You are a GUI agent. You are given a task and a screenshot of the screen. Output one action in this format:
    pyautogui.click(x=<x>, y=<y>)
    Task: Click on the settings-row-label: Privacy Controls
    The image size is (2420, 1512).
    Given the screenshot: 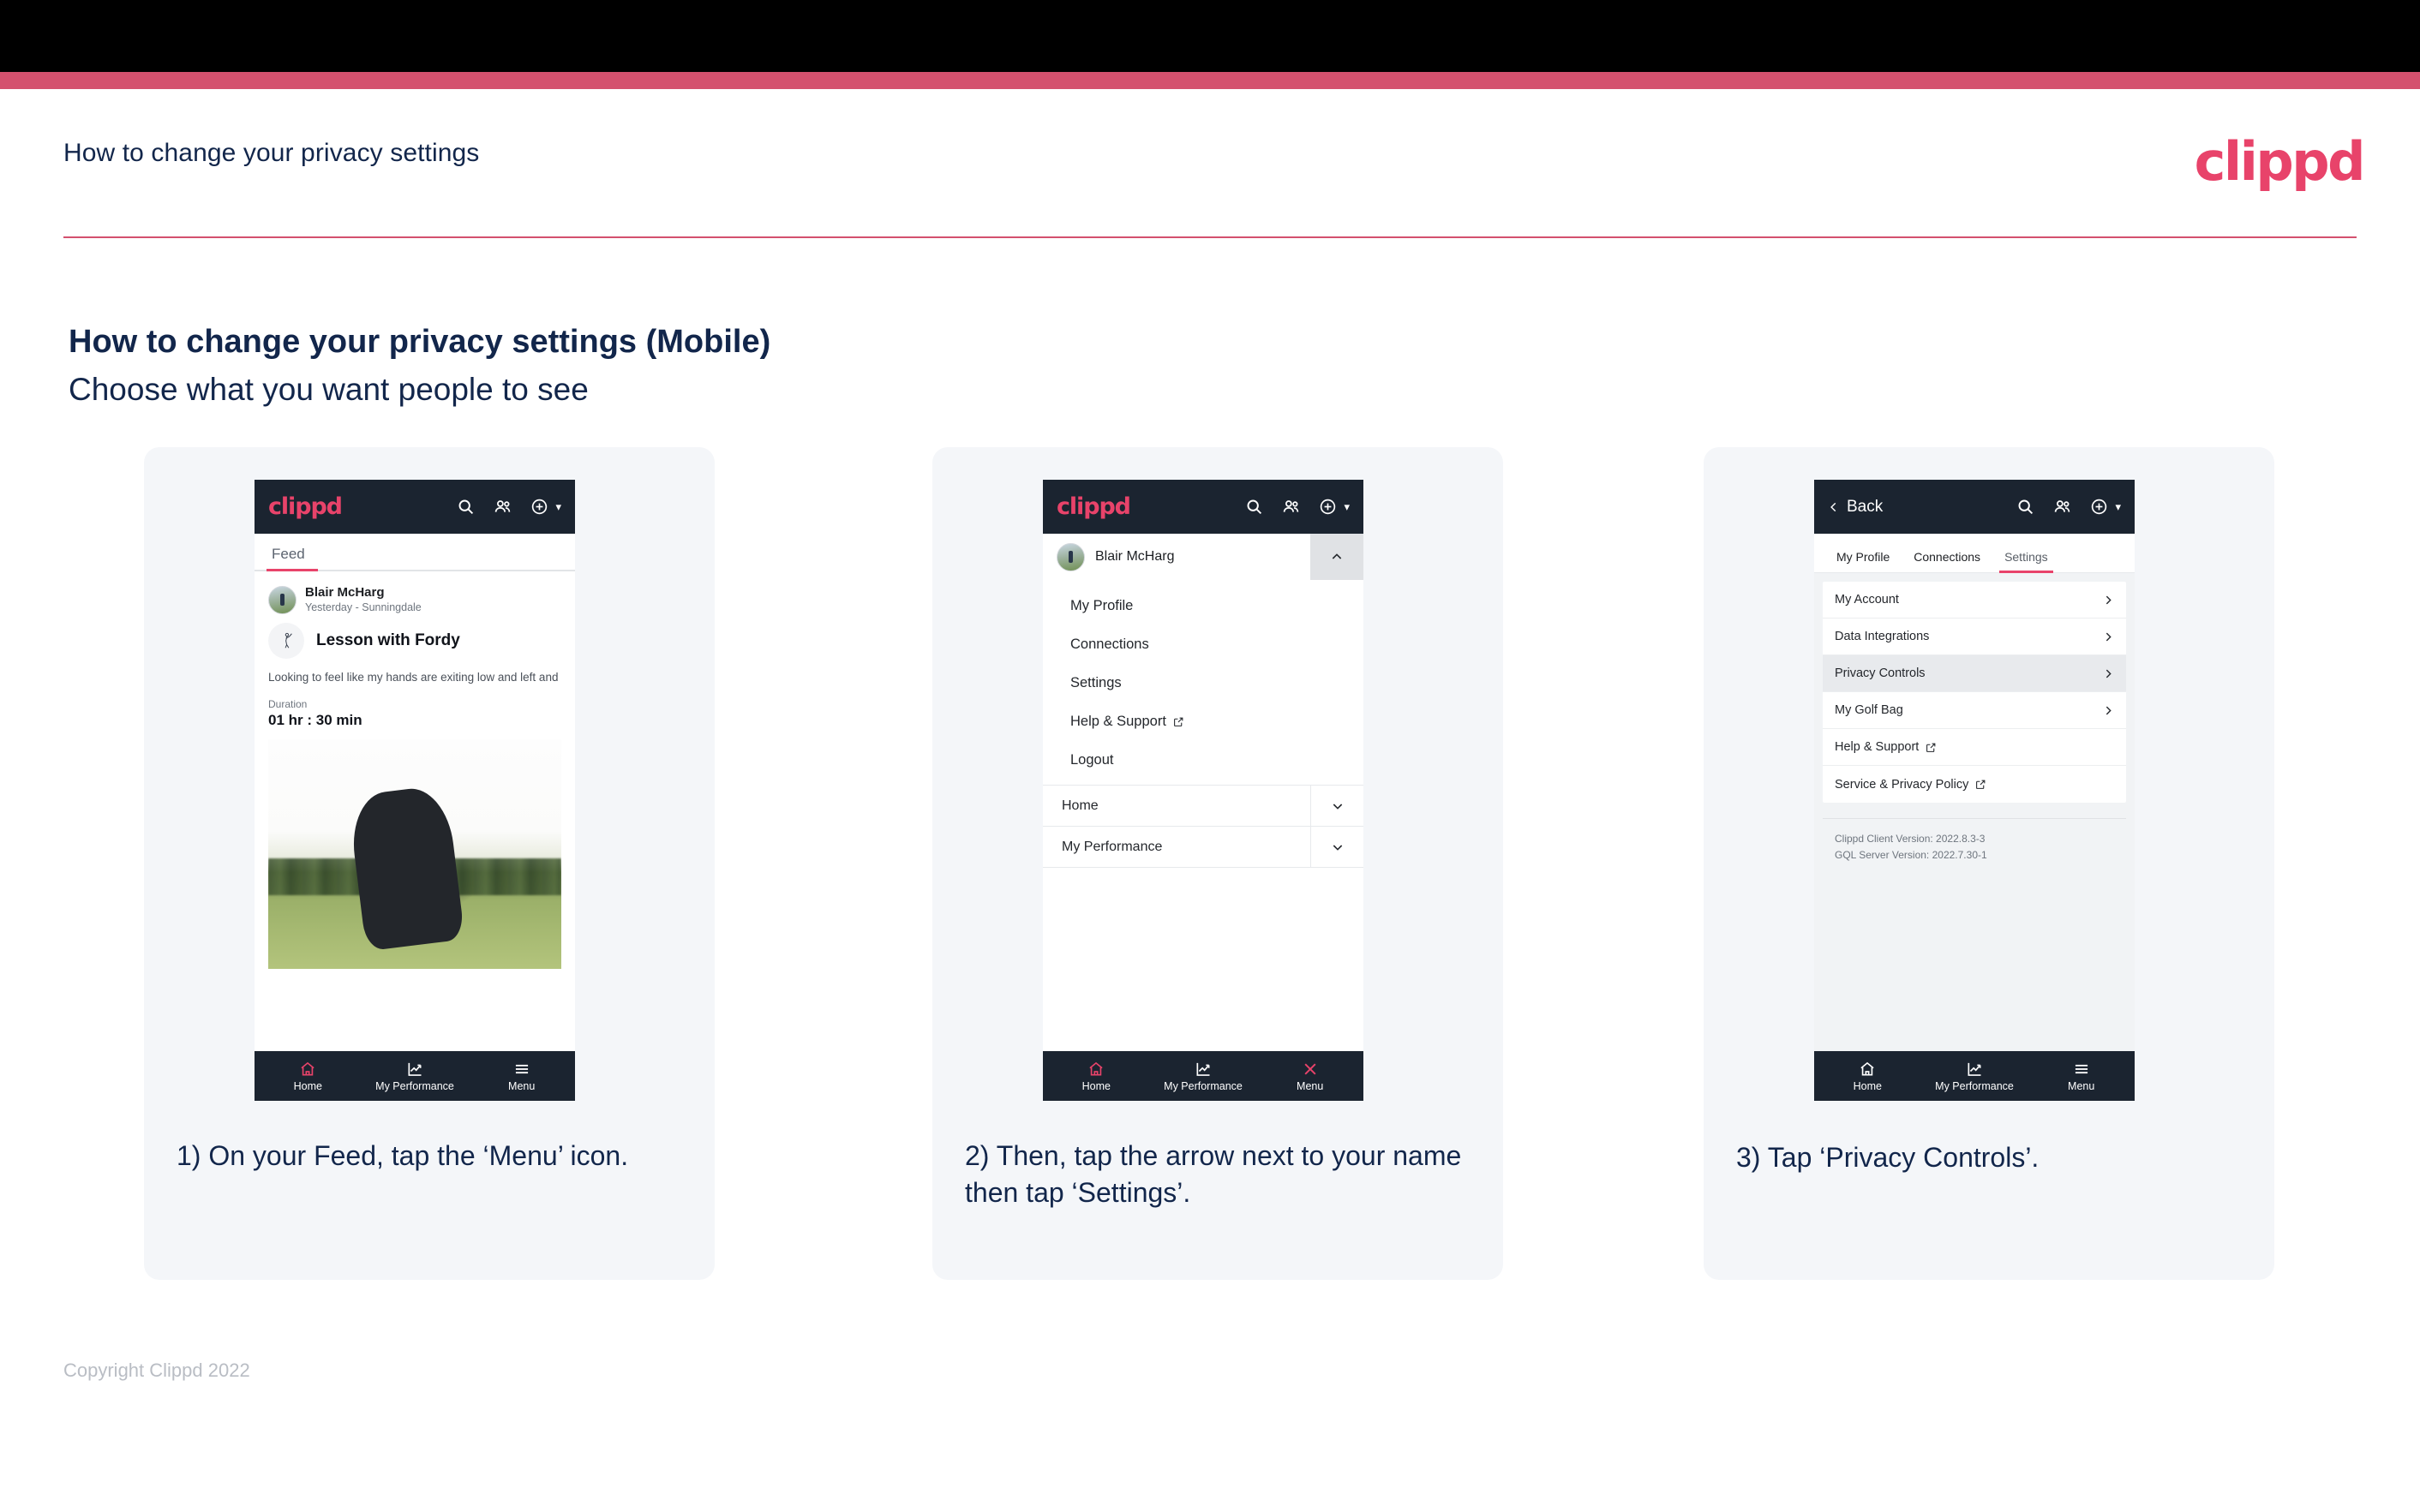 What is the action you would take?
    pyautogui.click(x=1880, y=673)
    